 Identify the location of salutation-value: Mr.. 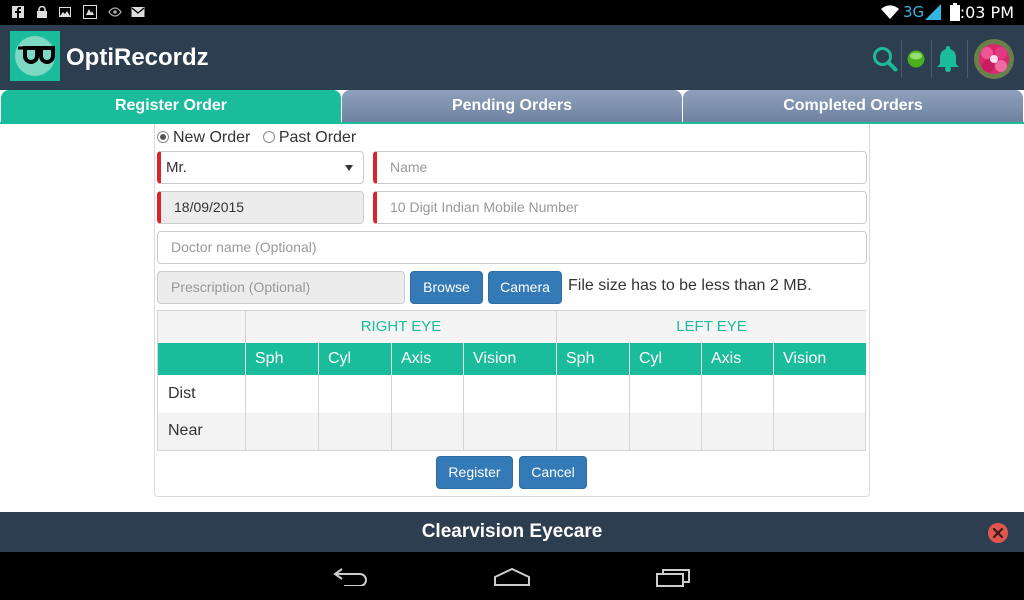
(176, 167).